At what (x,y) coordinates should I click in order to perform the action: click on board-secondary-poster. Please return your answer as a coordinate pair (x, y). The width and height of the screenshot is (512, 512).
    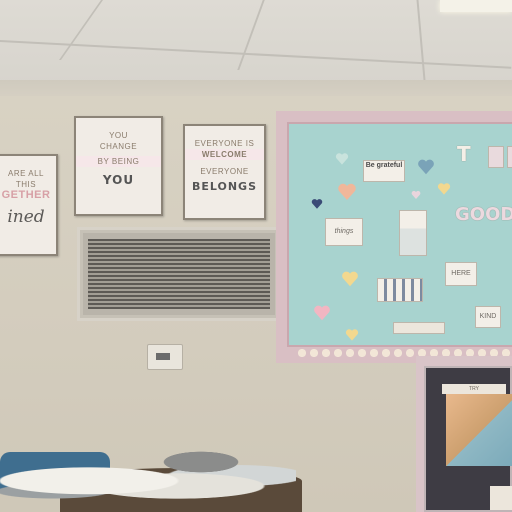
    Looking at the image, I should click on (479, 430).